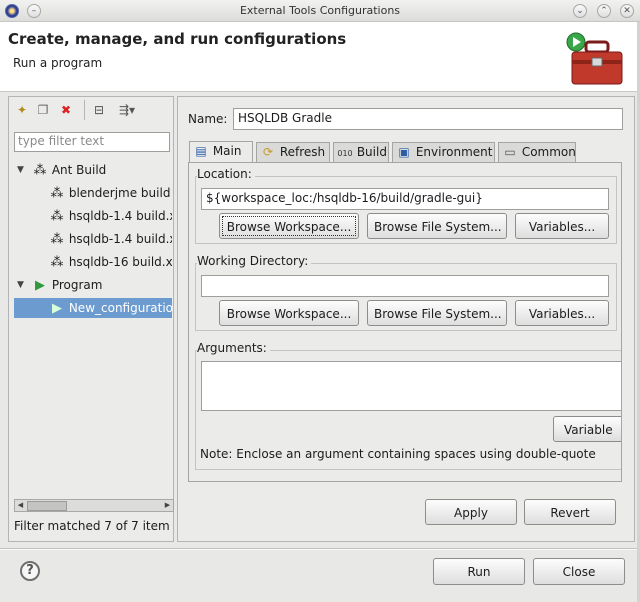 This screenshot has width=640, height=602. Describe the element at coordinates (66, 110) in the screenshot. I see `delete-icon: ✖` at that location.